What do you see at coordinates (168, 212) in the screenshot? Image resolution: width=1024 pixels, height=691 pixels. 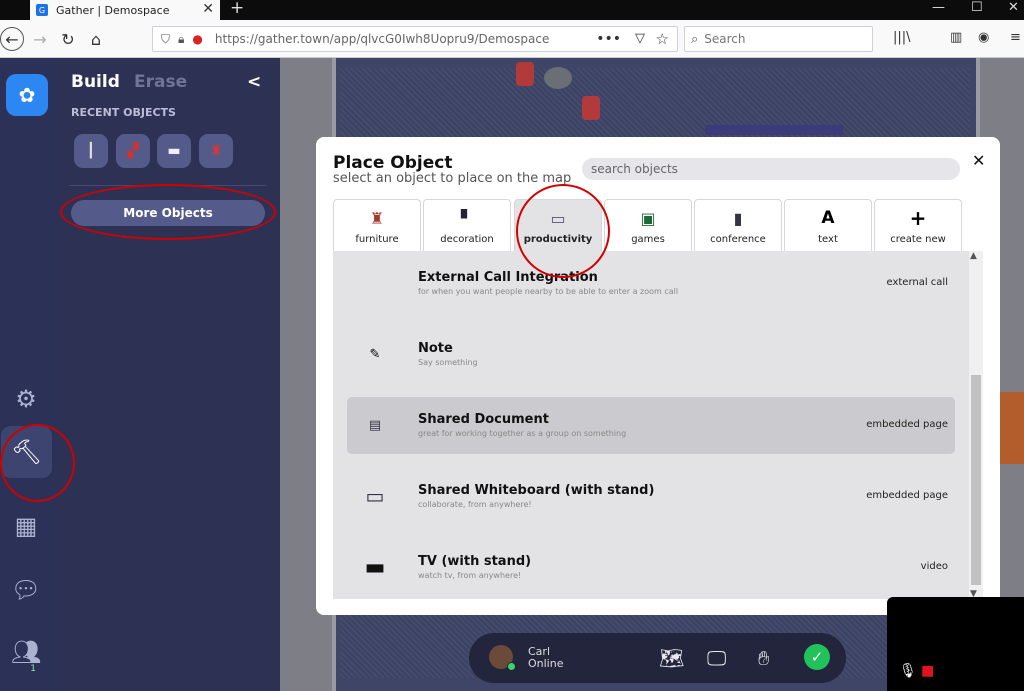 I see `annotation-circle-more-objects` at bounding box center [168, 212].